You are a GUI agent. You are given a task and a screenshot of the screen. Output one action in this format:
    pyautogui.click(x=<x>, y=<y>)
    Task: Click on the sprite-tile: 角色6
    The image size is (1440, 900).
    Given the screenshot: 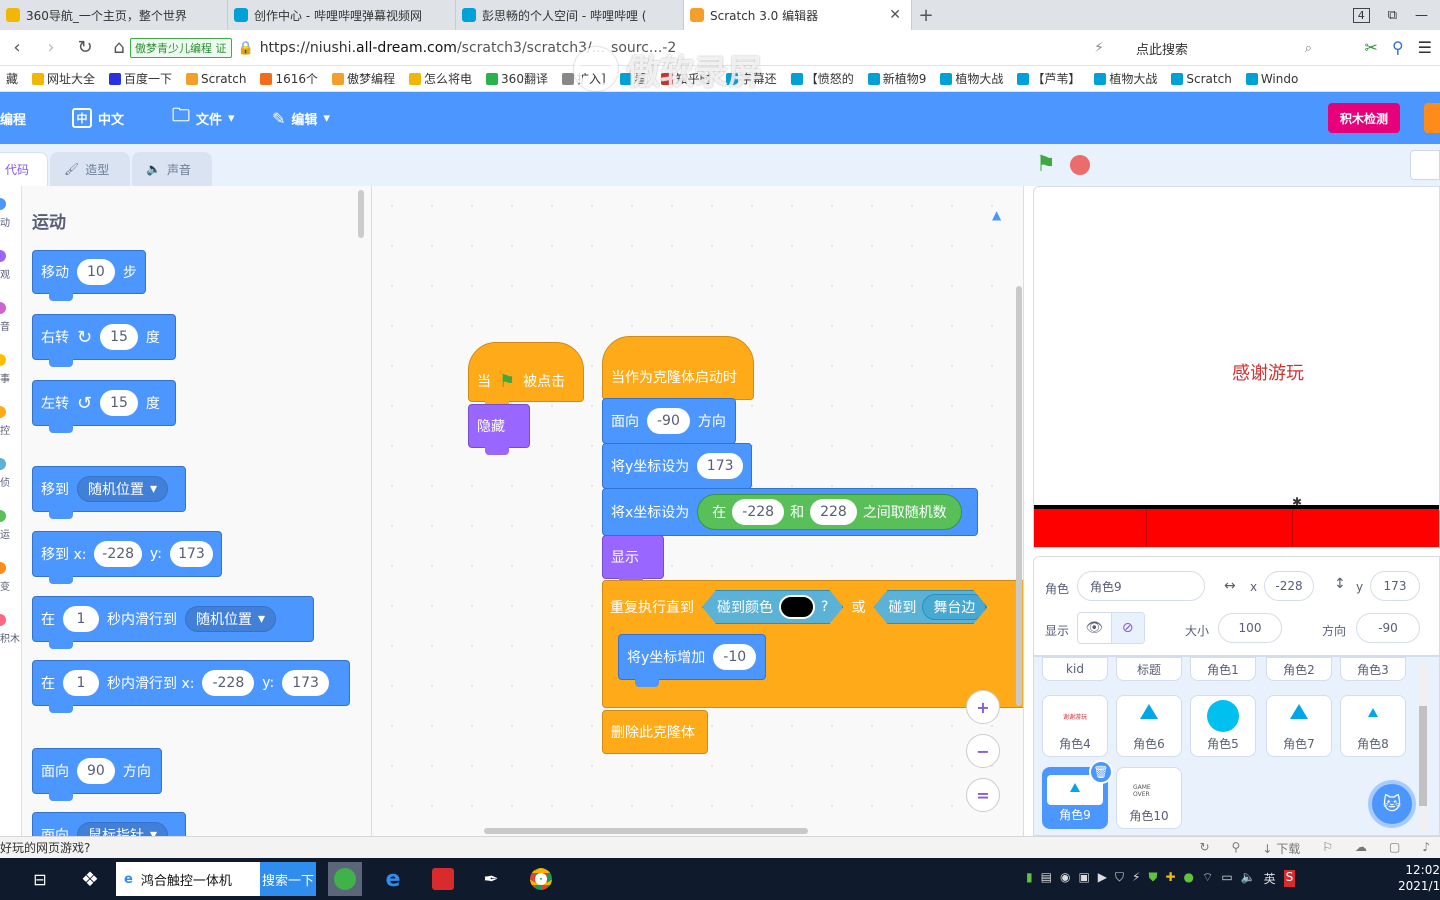 What is the action you would take?
    pyautogui.click(x=1149, y=726)
    